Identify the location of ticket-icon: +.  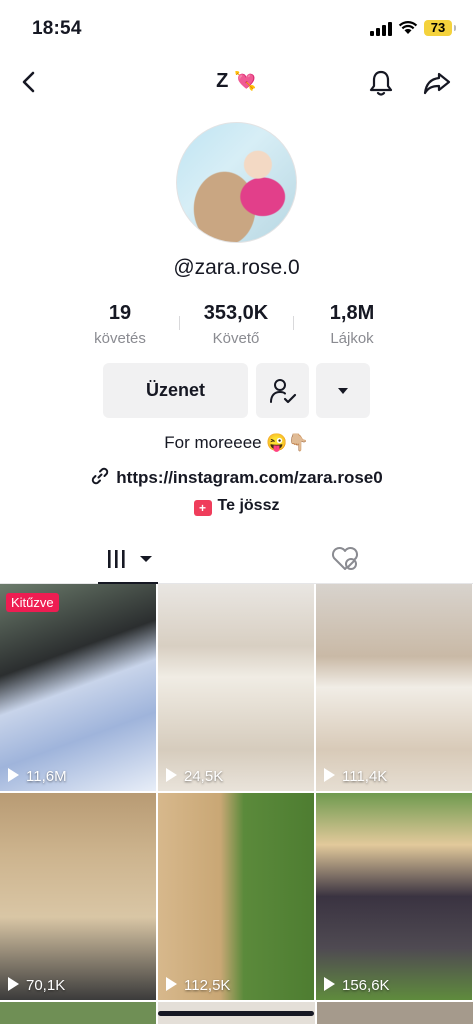
(202, 508).